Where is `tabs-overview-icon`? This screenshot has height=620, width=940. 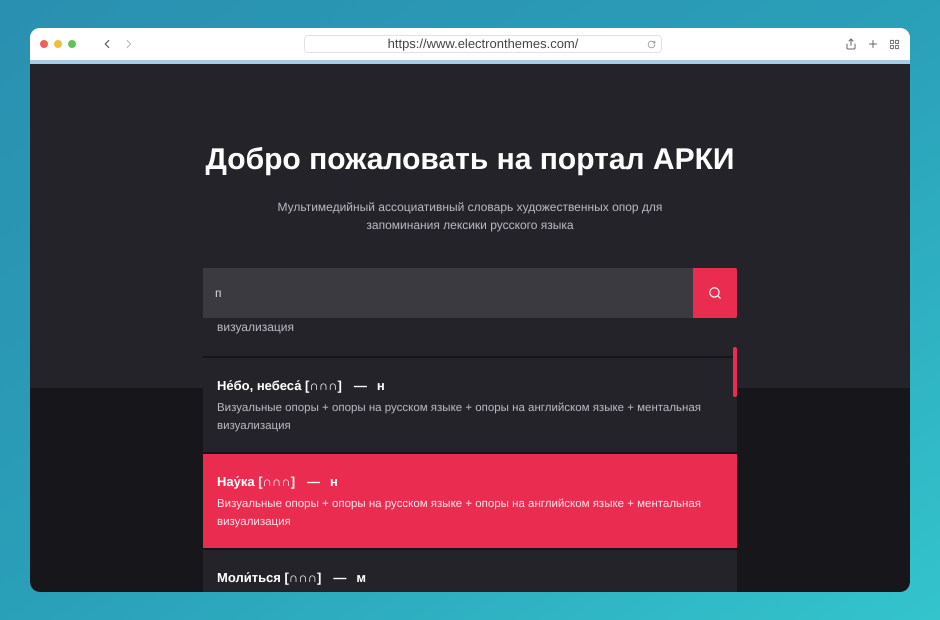
tabs-overview-icon is located at coordinates (894, 44).